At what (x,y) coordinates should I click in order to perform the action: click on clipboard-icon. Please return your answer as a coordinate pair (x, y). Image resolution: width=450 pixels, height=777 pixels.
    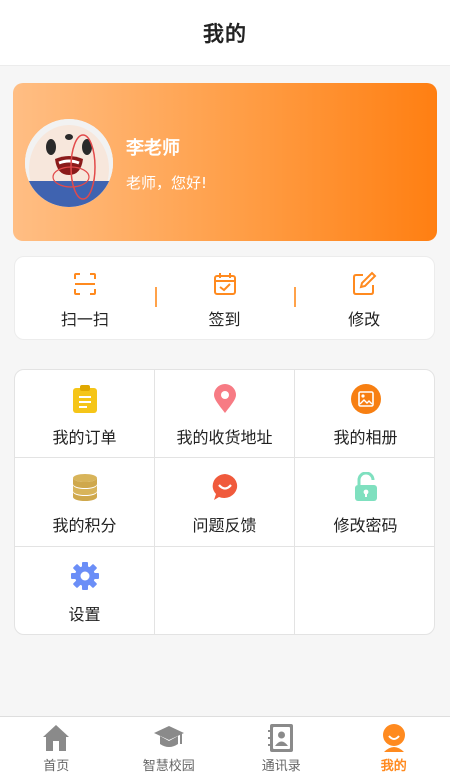
    Looking at the image, I should click on (84, 399).